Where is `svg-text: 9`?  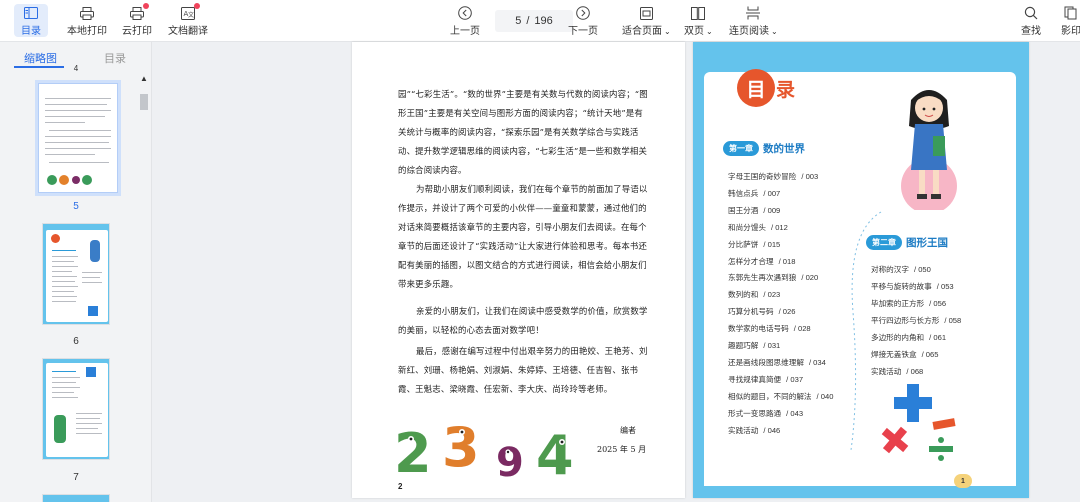
svg-text: 9 is located at coordinates (510, 463).